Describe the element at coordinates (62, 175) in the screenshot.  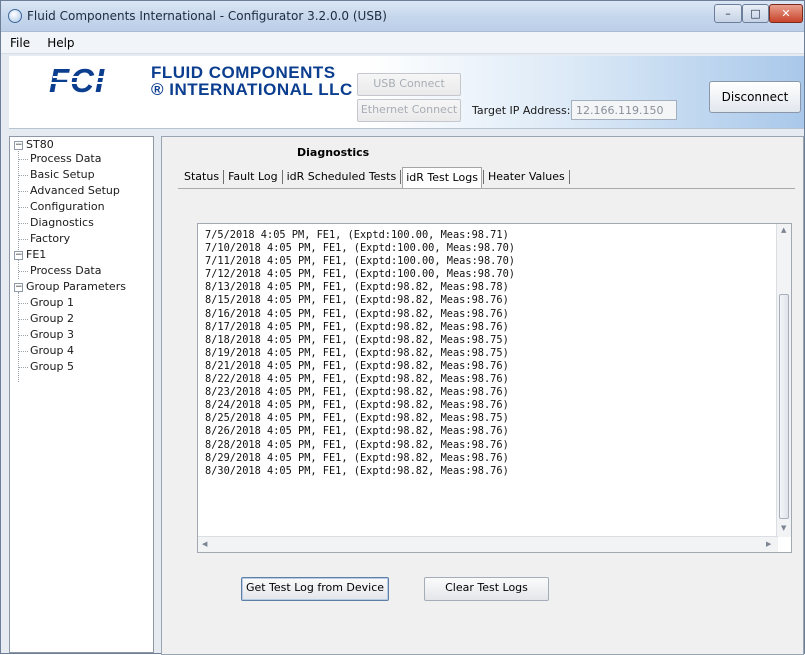
I see `tree-node-basic-setup: Basic Setup` at that location.